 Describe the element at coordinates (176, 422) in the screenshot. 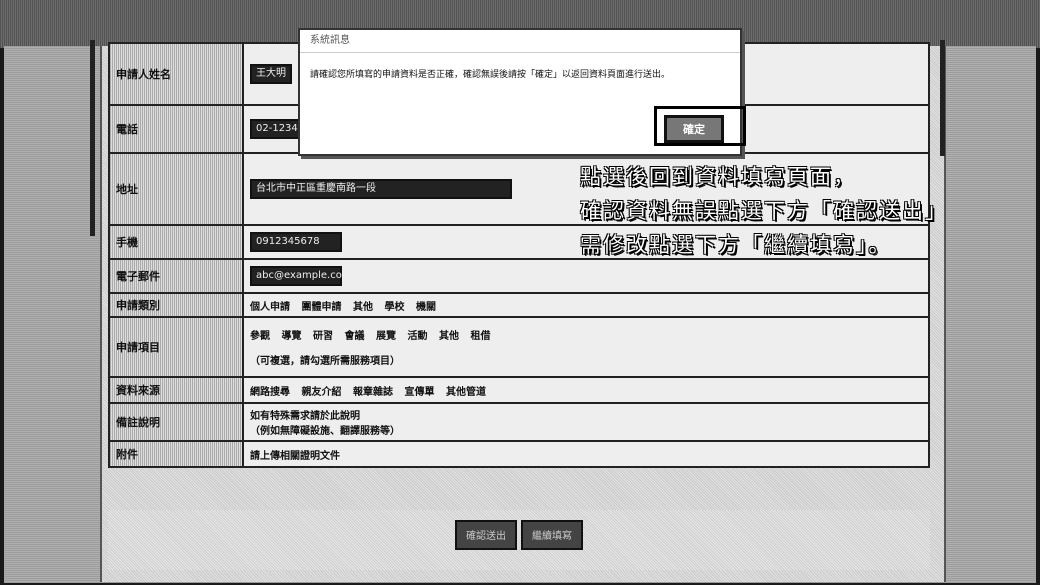

I see `label-remarks: 備註說明` at that location.